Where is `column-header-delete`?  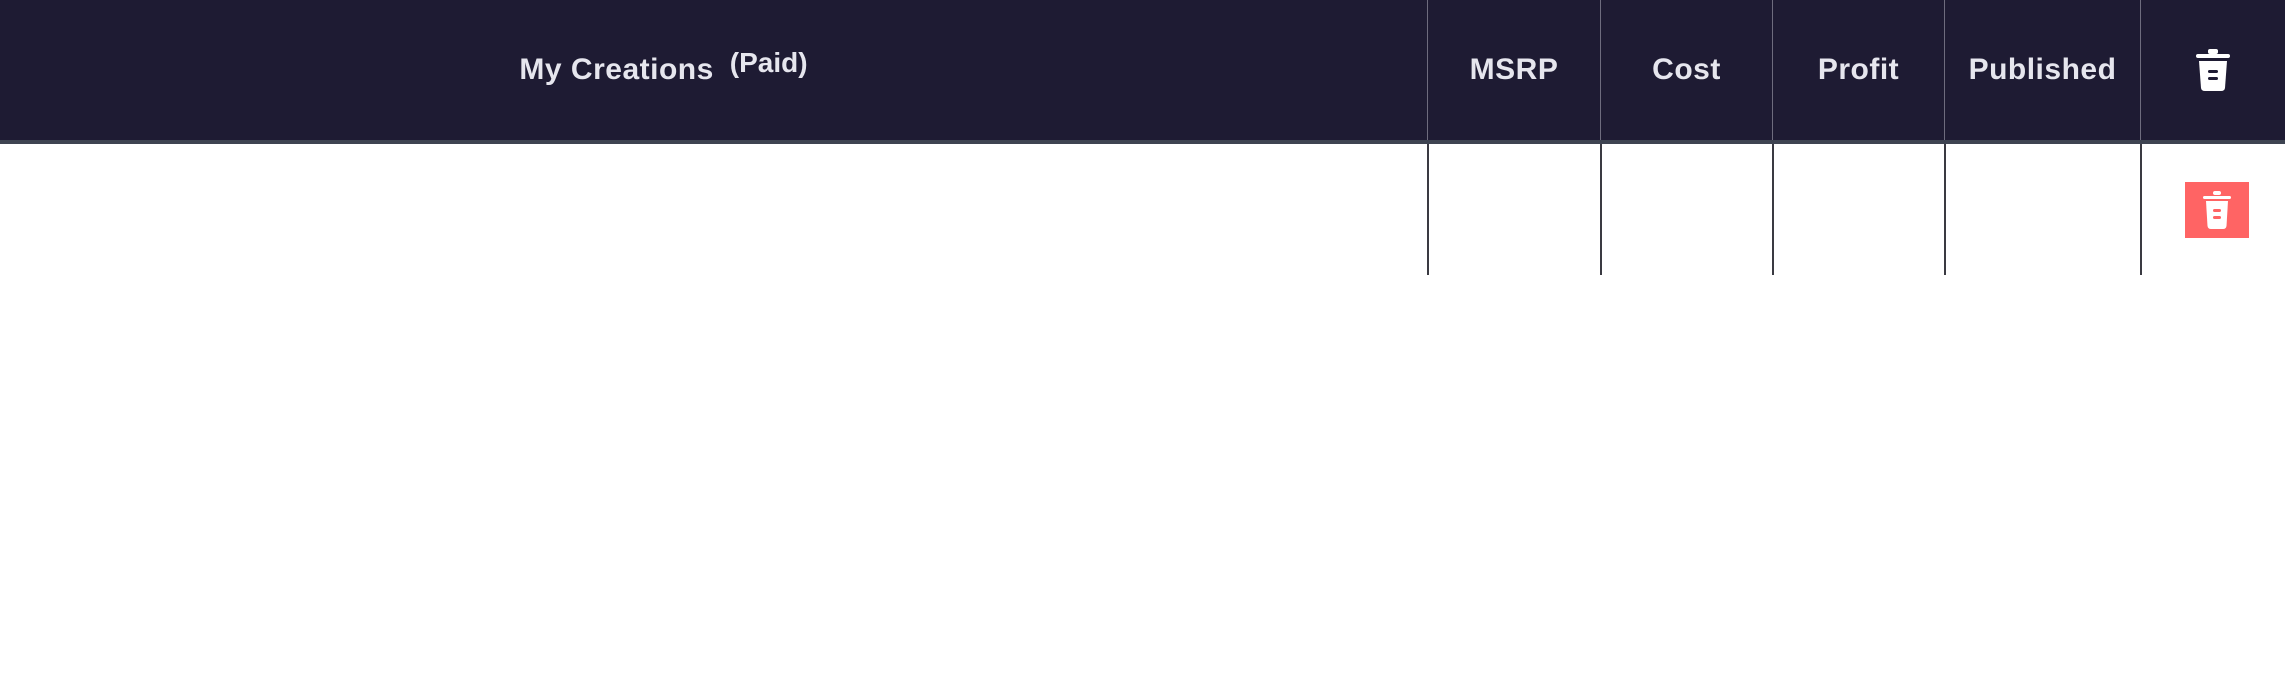 column-header-delete is located at coordinates (2212, 70).